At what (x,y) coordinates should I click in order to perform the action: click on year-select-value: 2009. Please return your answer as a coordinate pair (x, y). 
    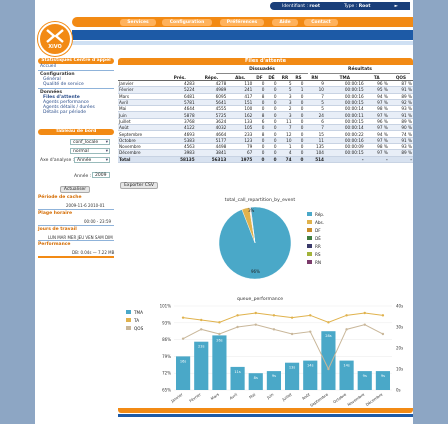
    Looking at the image, I should click on (101, 175).